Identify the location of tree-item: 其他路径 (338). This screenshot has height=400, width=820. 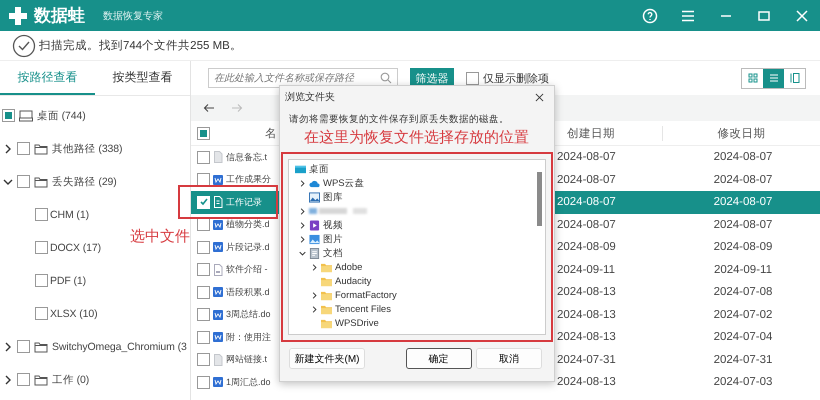
(87, 149).